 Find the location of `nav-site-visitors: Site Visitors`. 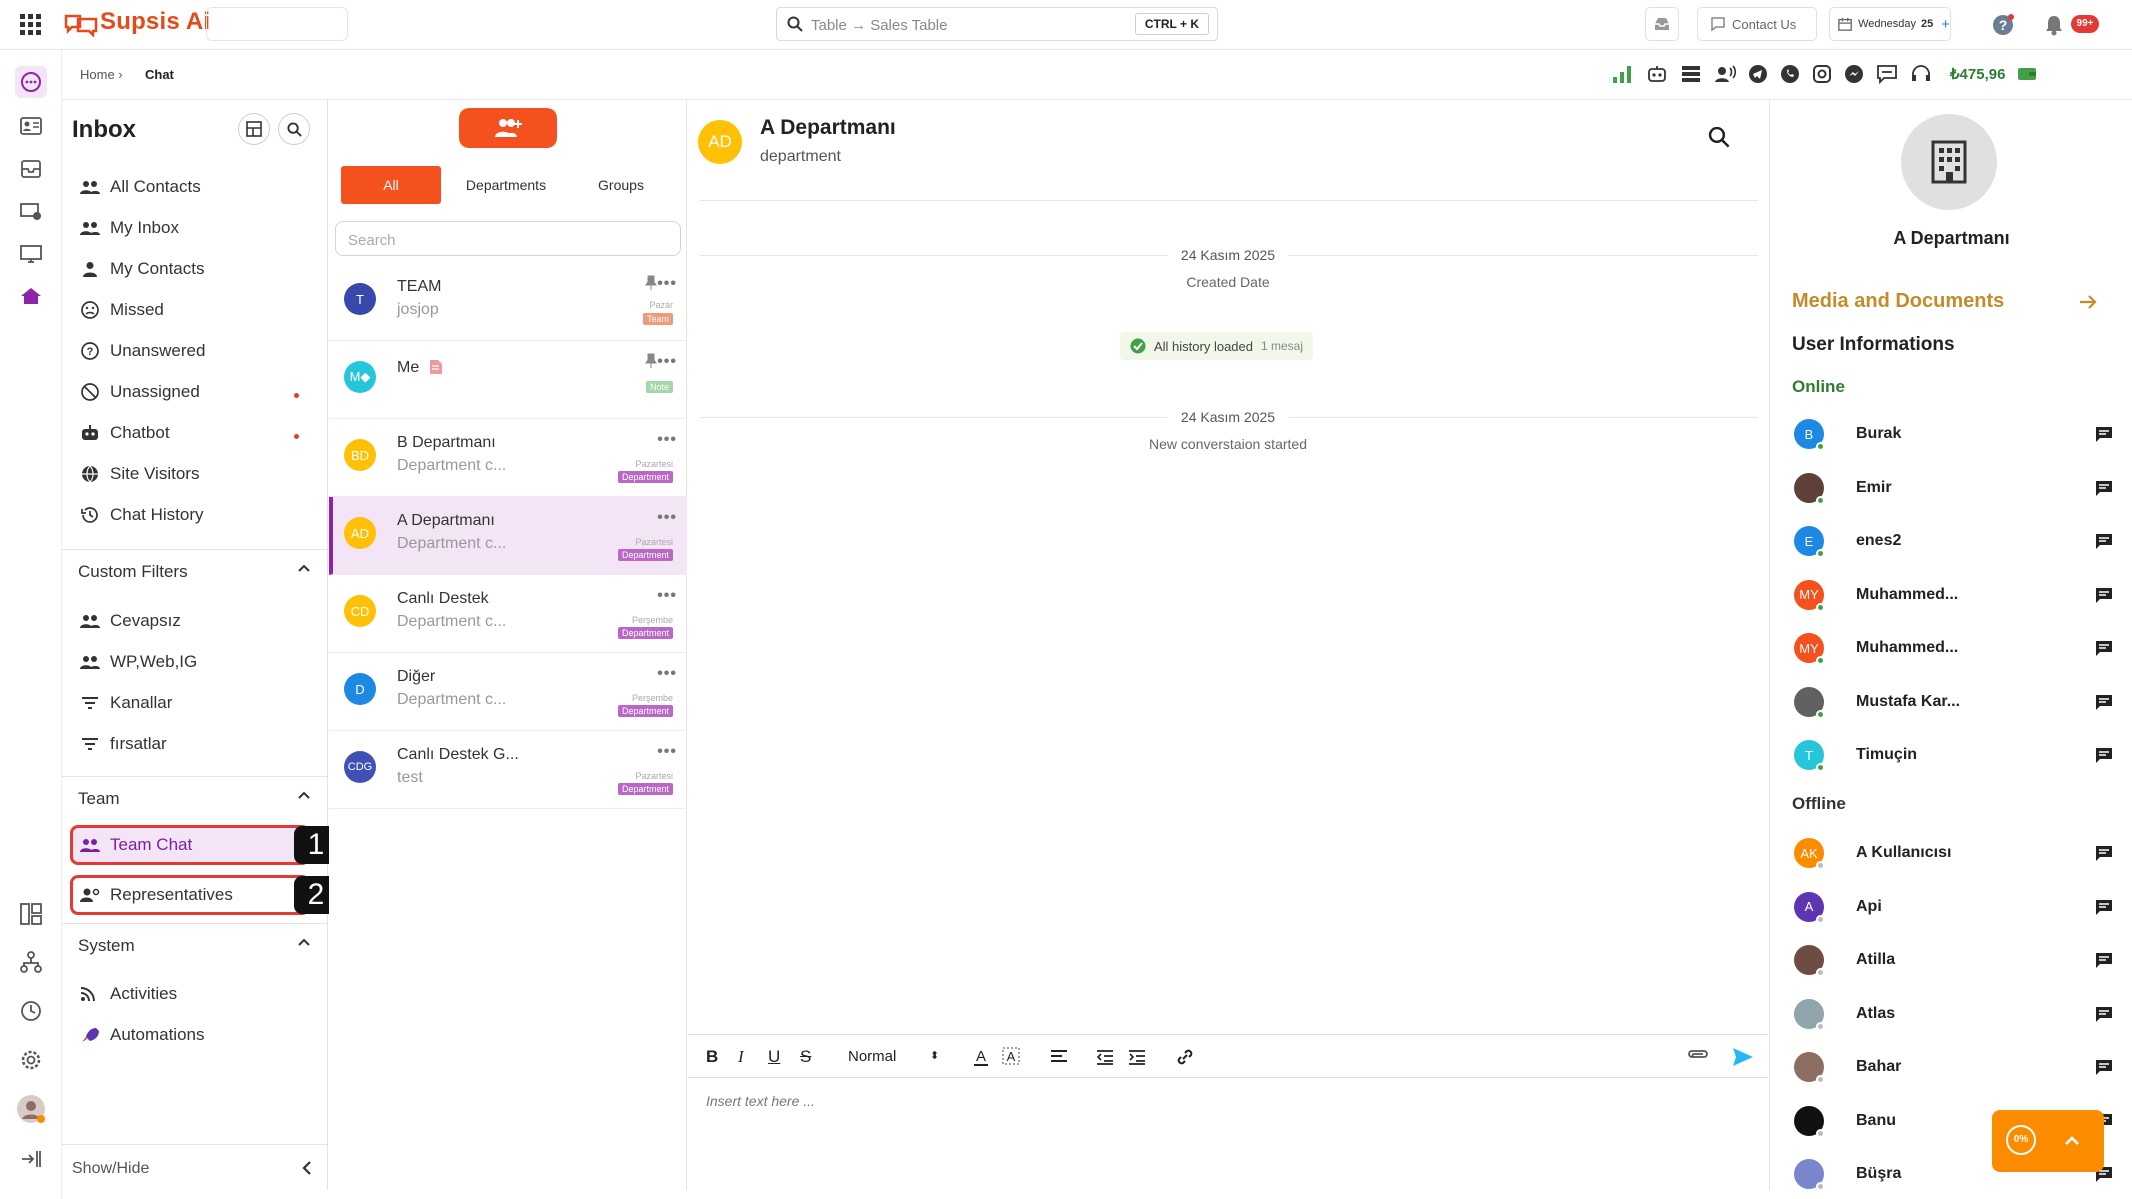

nav-site-visitors: Site Visitors is located at coordinates (139, 474).